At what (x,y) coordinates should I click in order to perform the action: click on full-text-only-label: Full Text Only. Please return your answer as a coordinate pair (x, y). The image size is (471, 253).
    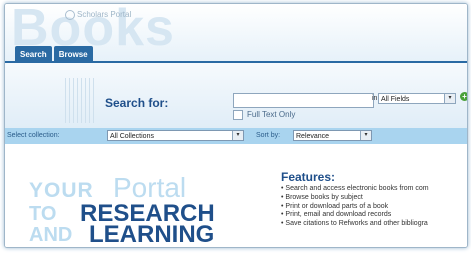
    Looking at the image, I should click on (271, 114).